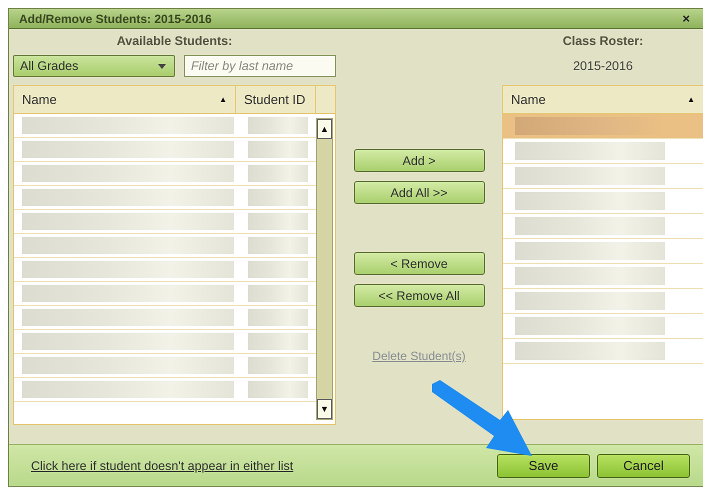 This screenshot has height=487, width=703. I want to click on window-title: Add/Remove Students: 2015-2016, so click(115, 19).